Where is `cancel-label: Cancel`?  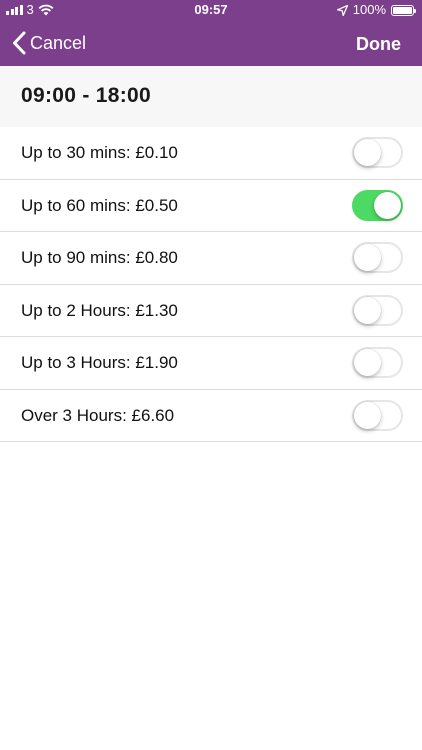 cancel-label: Cancel is located at coordinates (58, 43).